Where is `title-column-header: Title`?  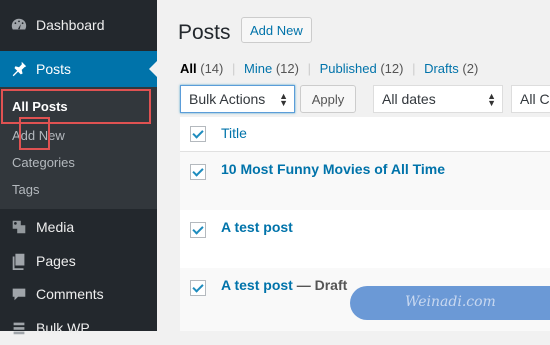
title-column-header: Title is located at coordinates (234, 133).